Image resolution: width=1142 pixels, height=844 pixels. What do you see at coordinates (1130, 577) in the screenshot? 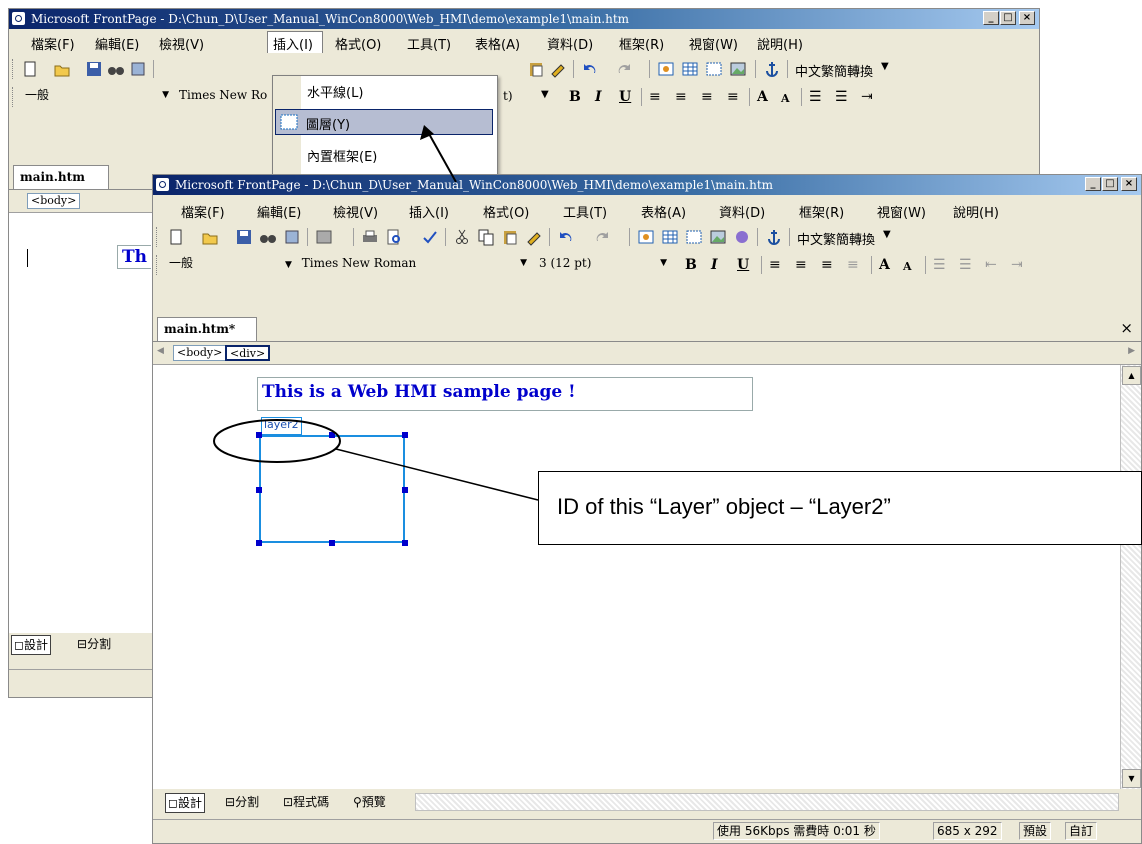
I see `vertical-scrollbar: ▲ ▼` at bounding box center [1130, 577].